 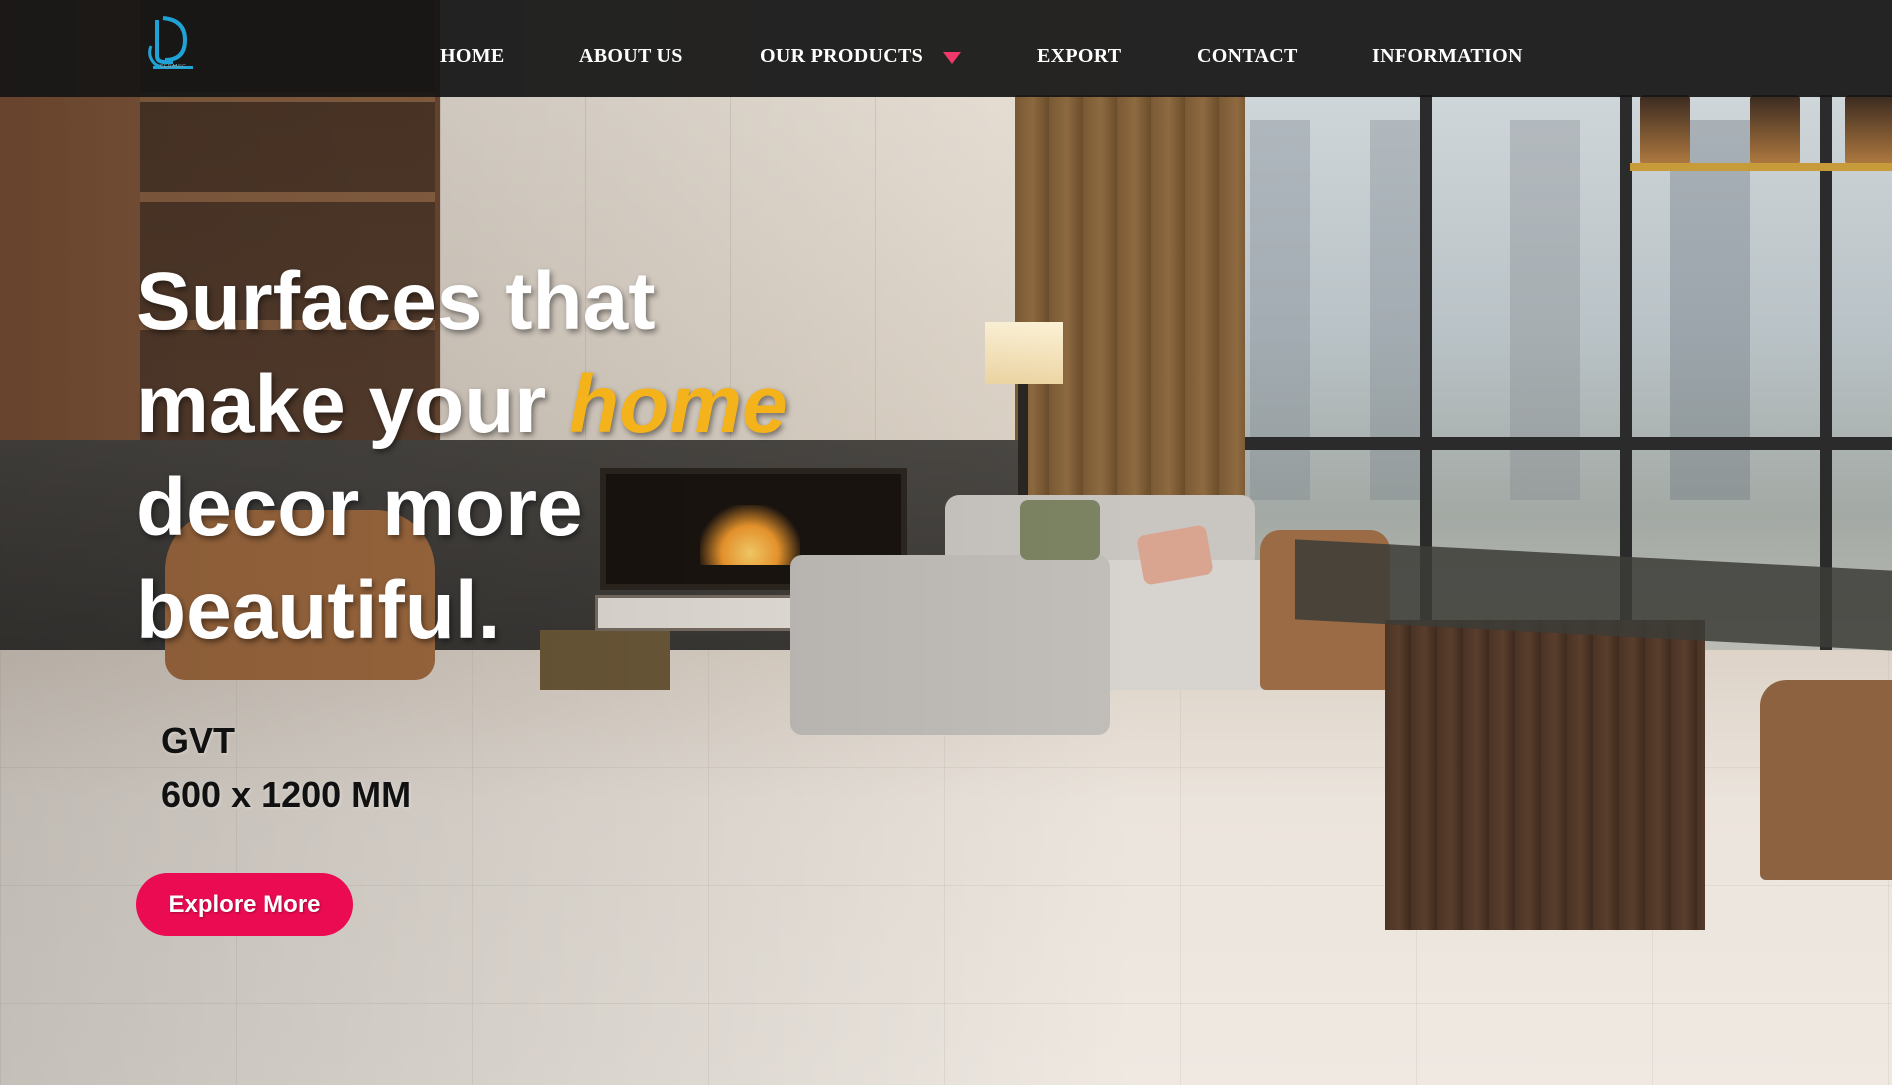 What do you see at coordinates (1079, 56) in the screenshot?
I see `nav-export: EXPORT` at bounding box center [1079, 56].